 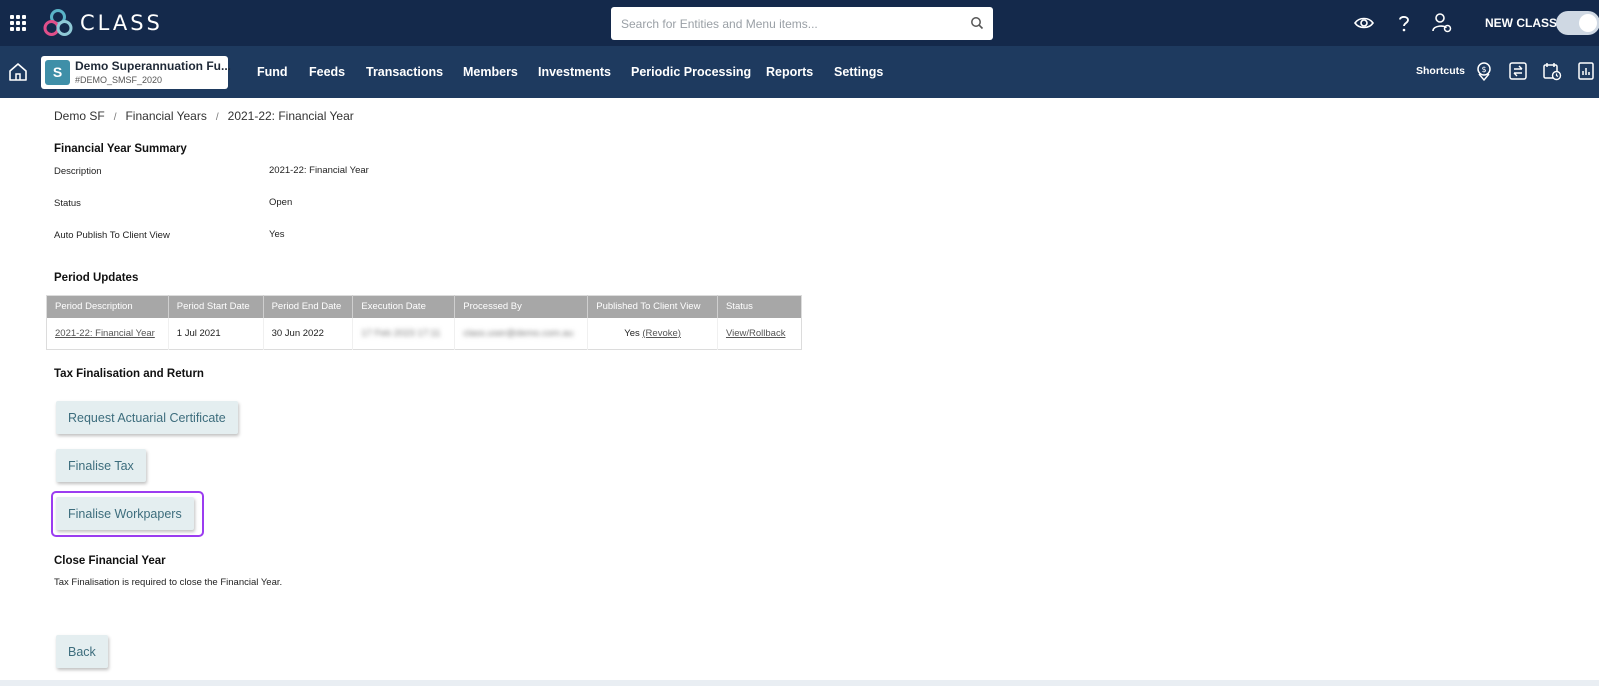 What do you see at coordinates (107, 306) in the screenshot?
I see `col-period-description: Period Description` at bounding box center [107, 306].